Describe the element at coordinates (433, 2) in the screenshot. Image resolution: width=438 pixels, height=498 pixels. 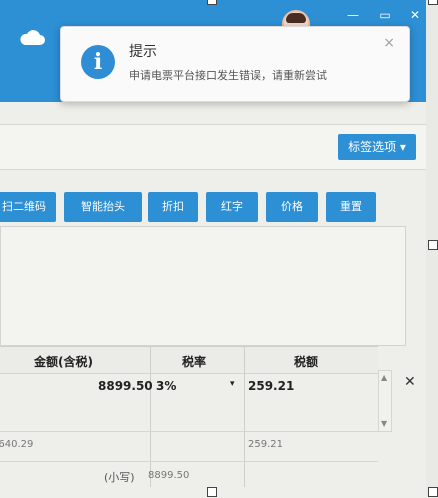
I see `crop-handle-top-right` at that location.